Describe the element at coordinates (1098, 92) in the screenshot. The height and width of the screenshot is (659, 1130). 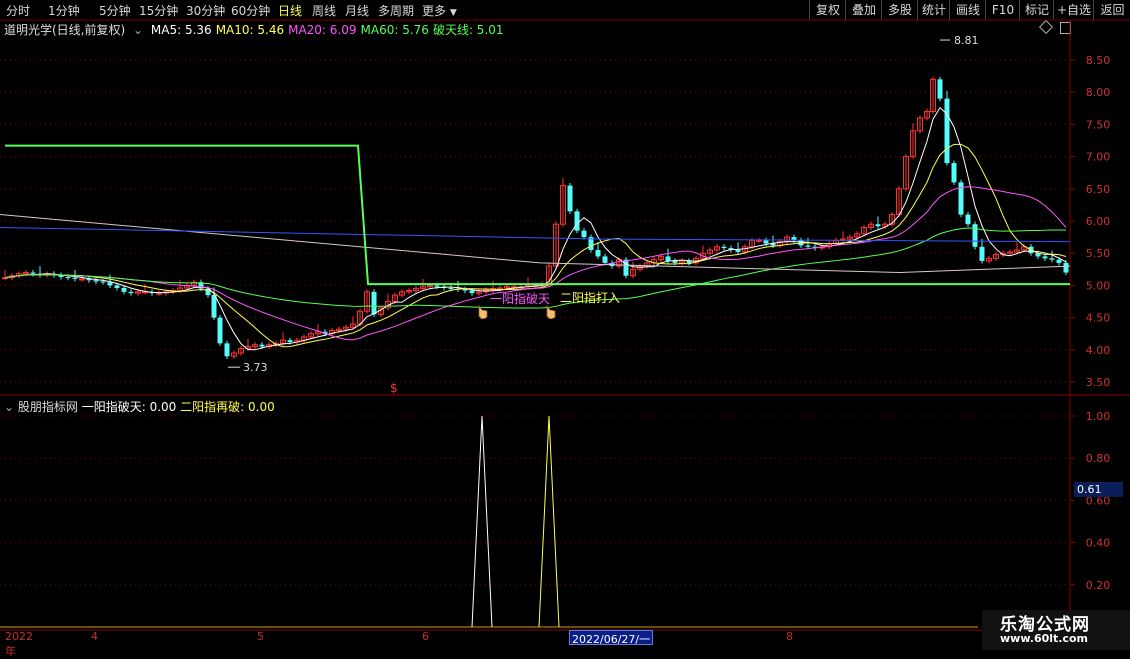
I see `price-label: 8.00` at that location.